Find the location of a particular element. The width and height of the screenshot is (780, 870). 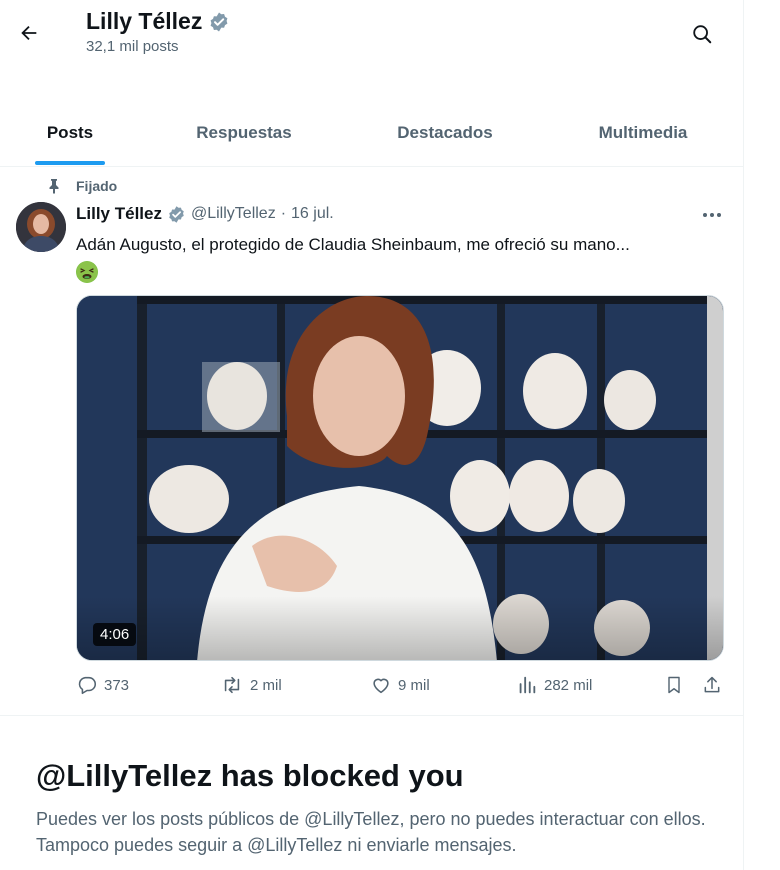

search-button is located at coordinates (702, 34).